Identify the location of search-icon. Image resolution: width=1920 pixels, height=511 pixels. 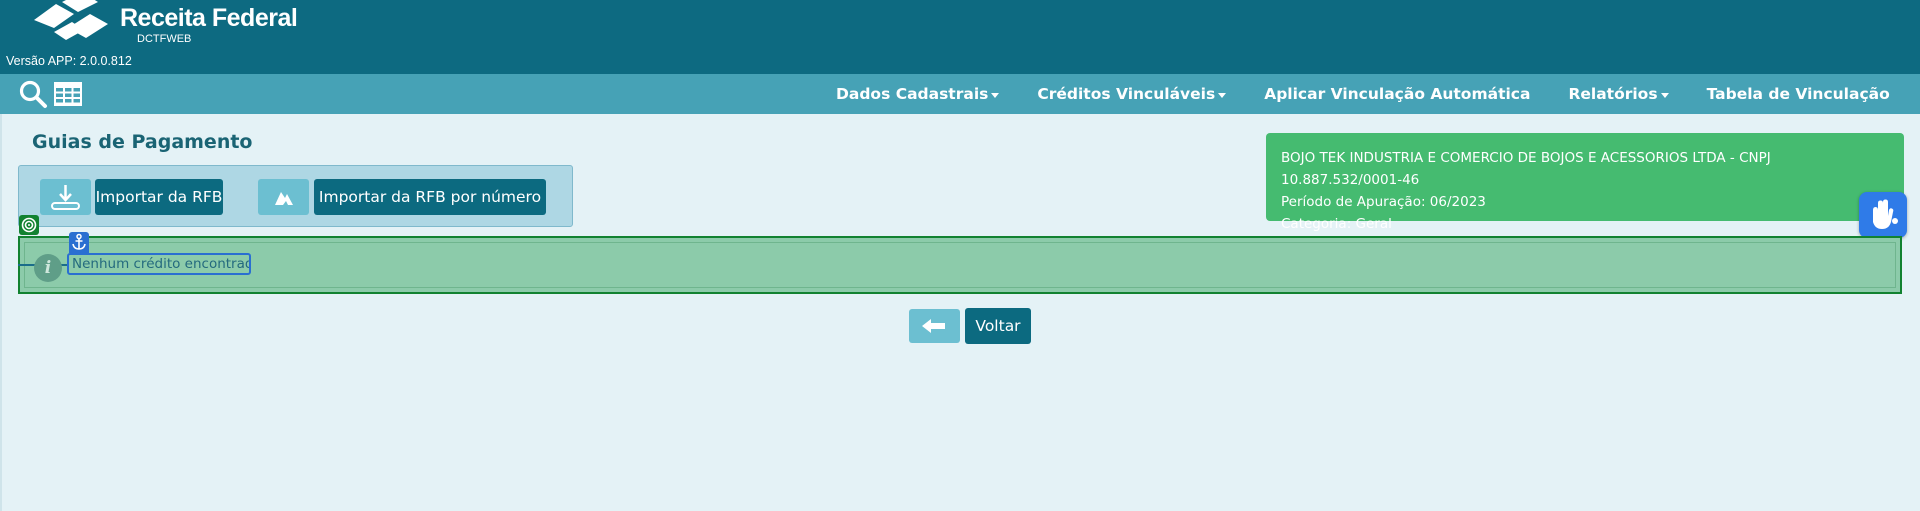
(33, 94).